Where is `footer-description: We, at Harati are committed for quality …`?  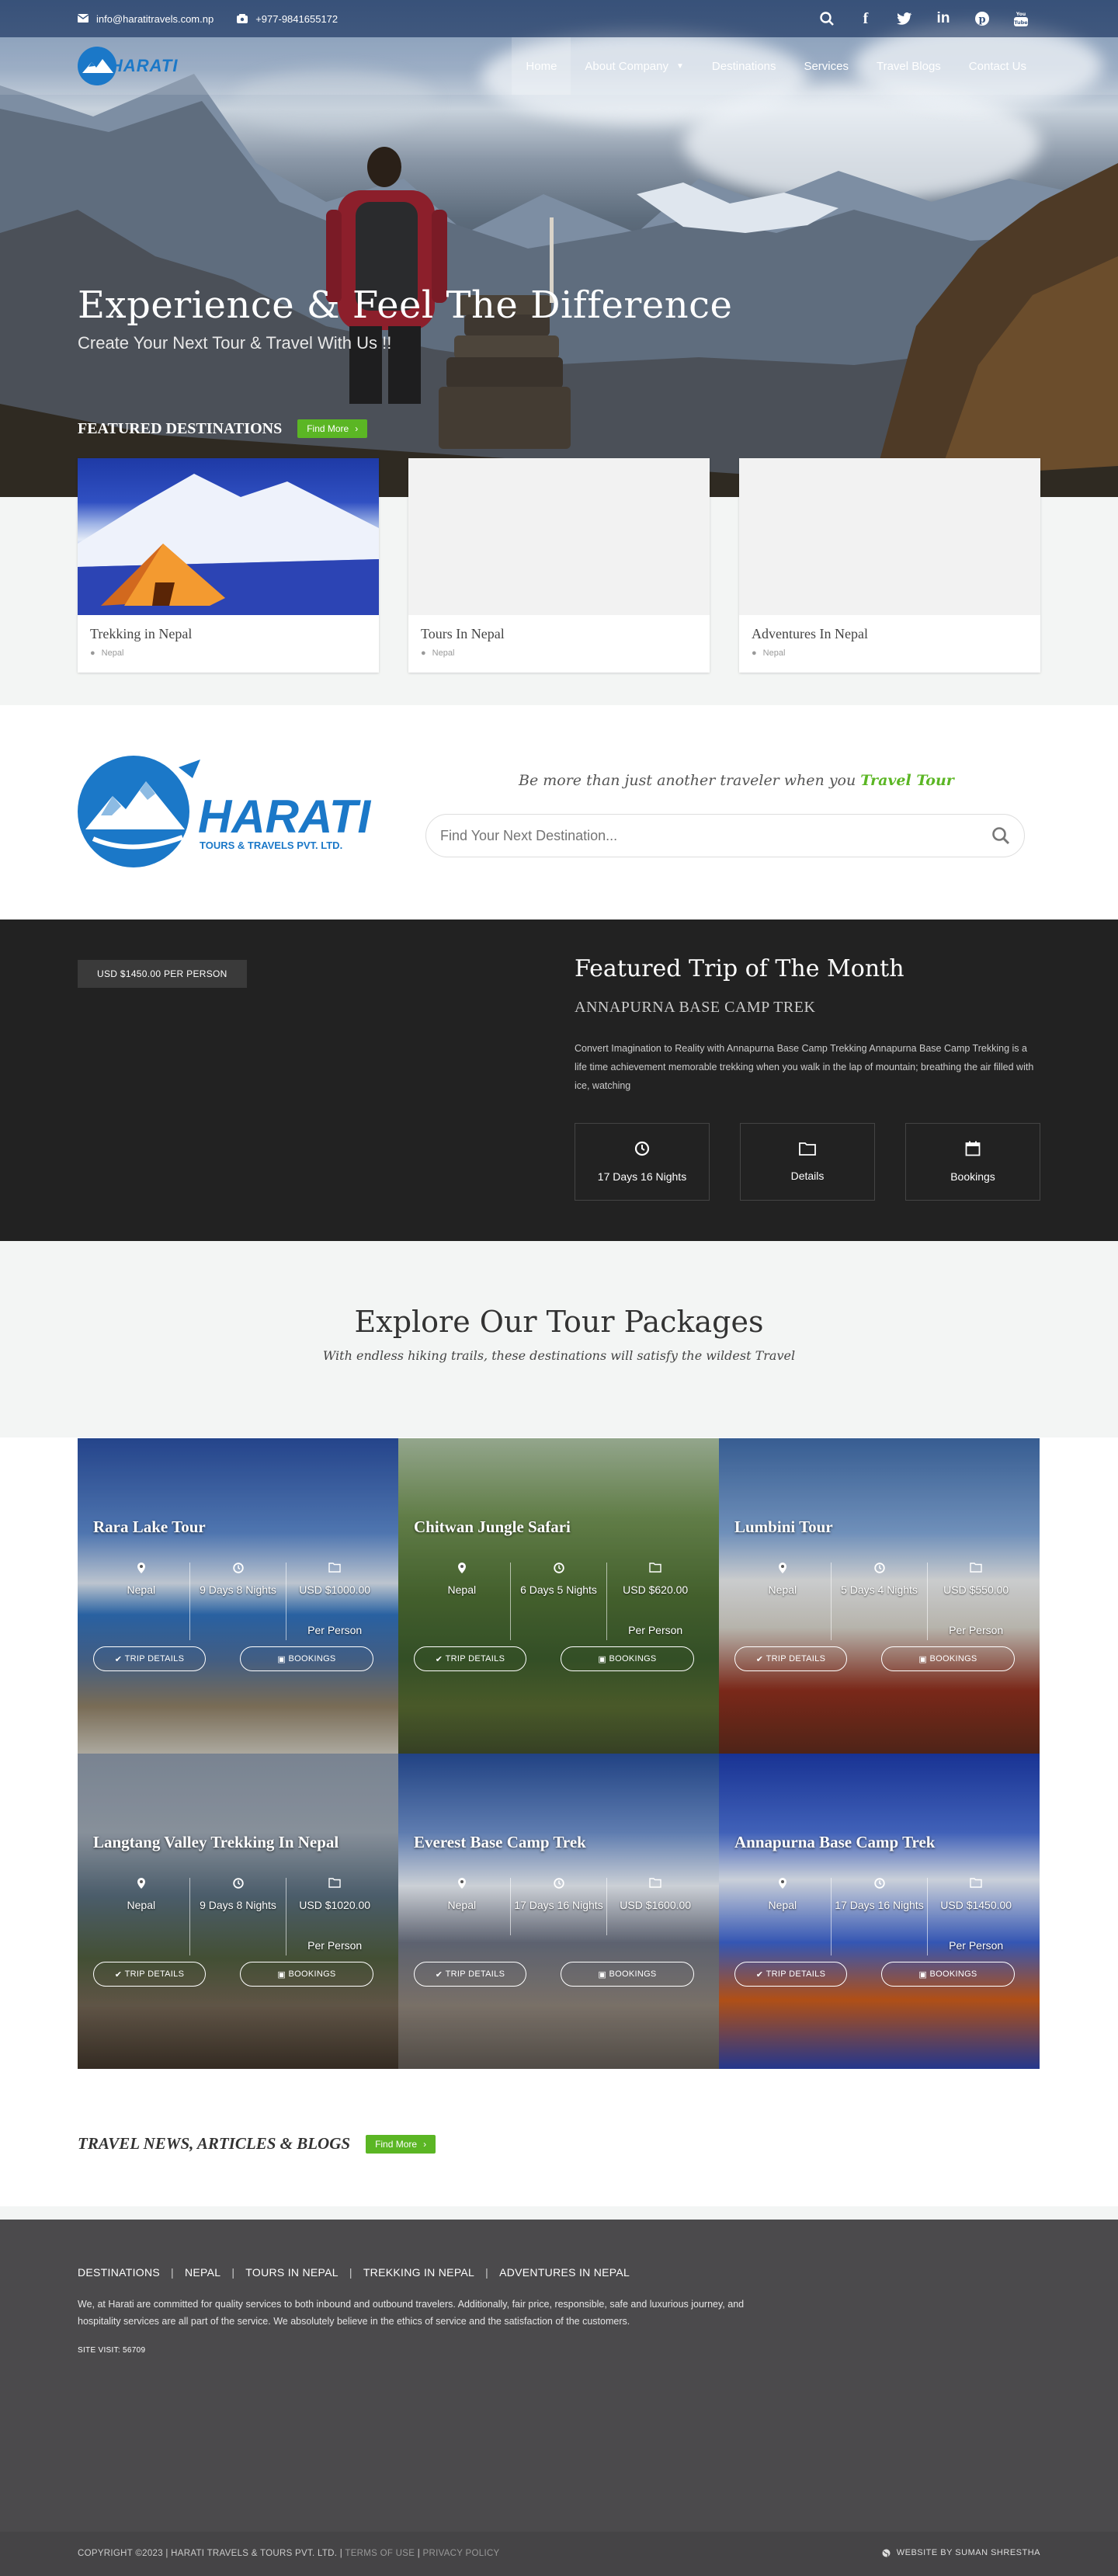
footer-description: We, at Harati are committed for quality … is located at coordinates (411, 2313).